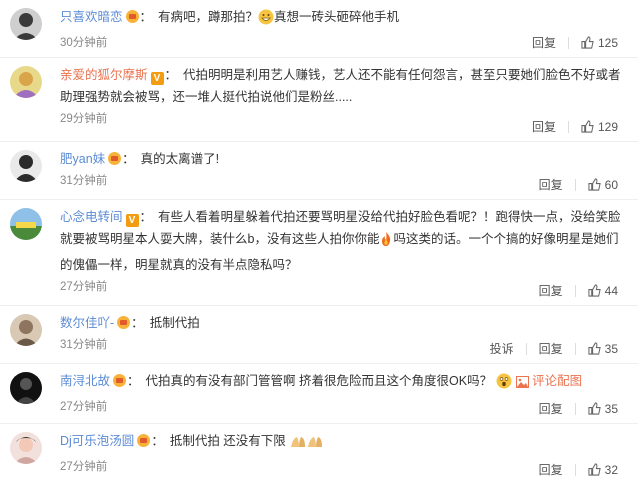 Image resolution: width=638 pixels, height=495 pixels. What do you see at coordinates (603, 291) in the screenshot?
I see `like-button: 44` at bounding box center [603, 291].